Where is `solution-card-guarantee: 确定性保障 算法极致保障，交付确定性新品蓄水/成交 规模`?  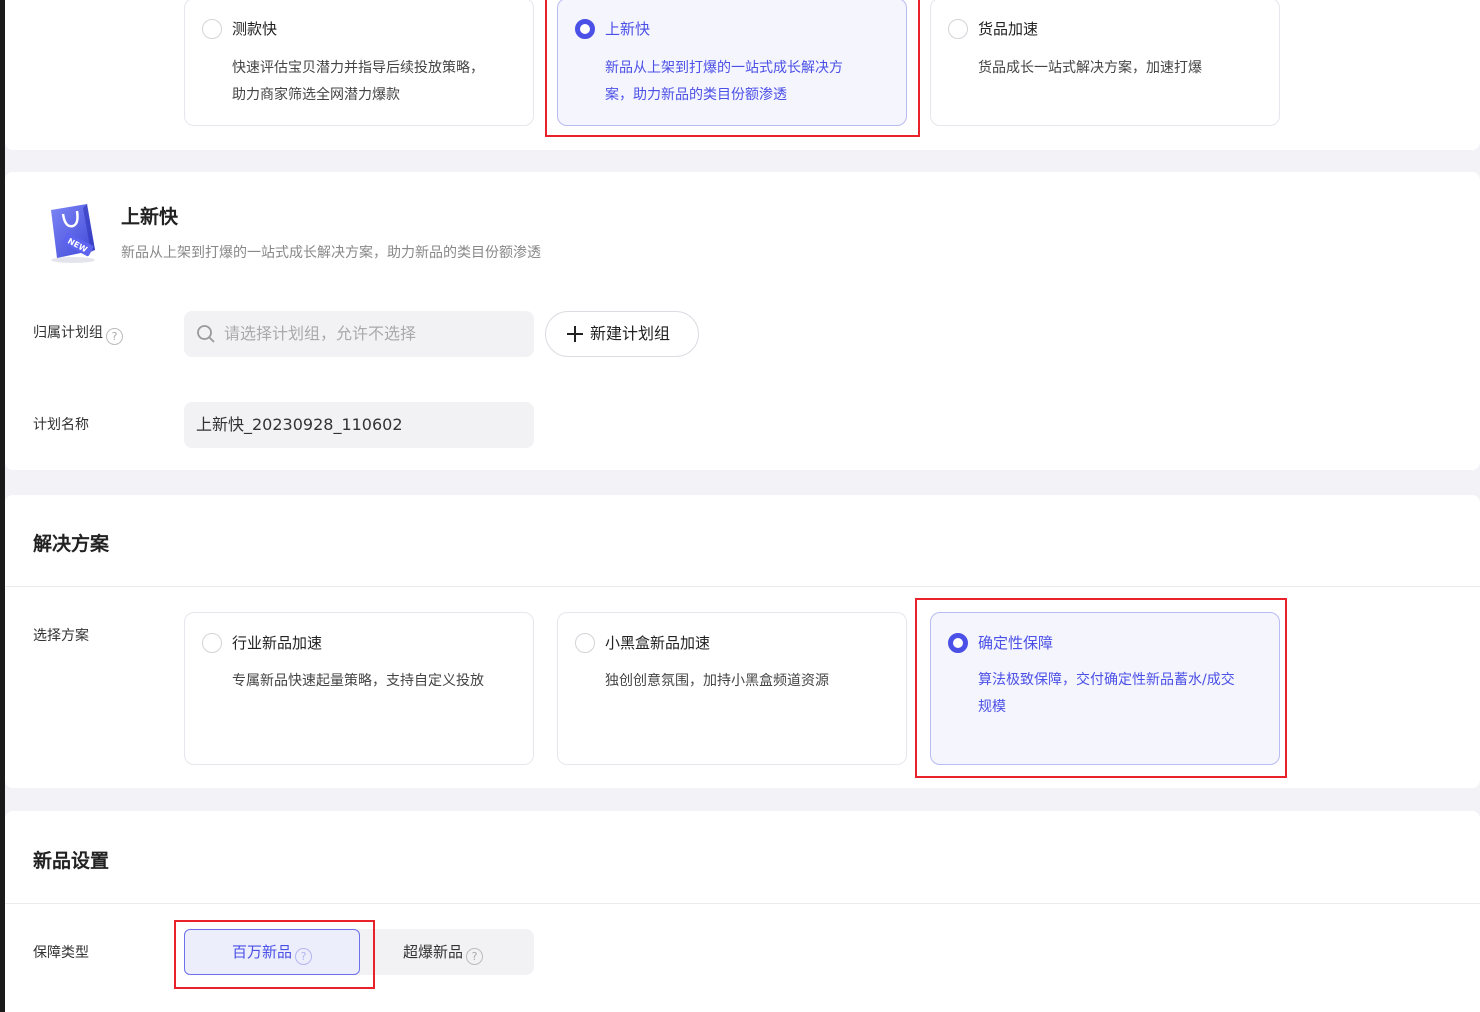 solution-card-guarantee: 确定性保障 算法极致保障，交付确定性新品蓄水/成交 规模 is located at coordinates (1105, 688).